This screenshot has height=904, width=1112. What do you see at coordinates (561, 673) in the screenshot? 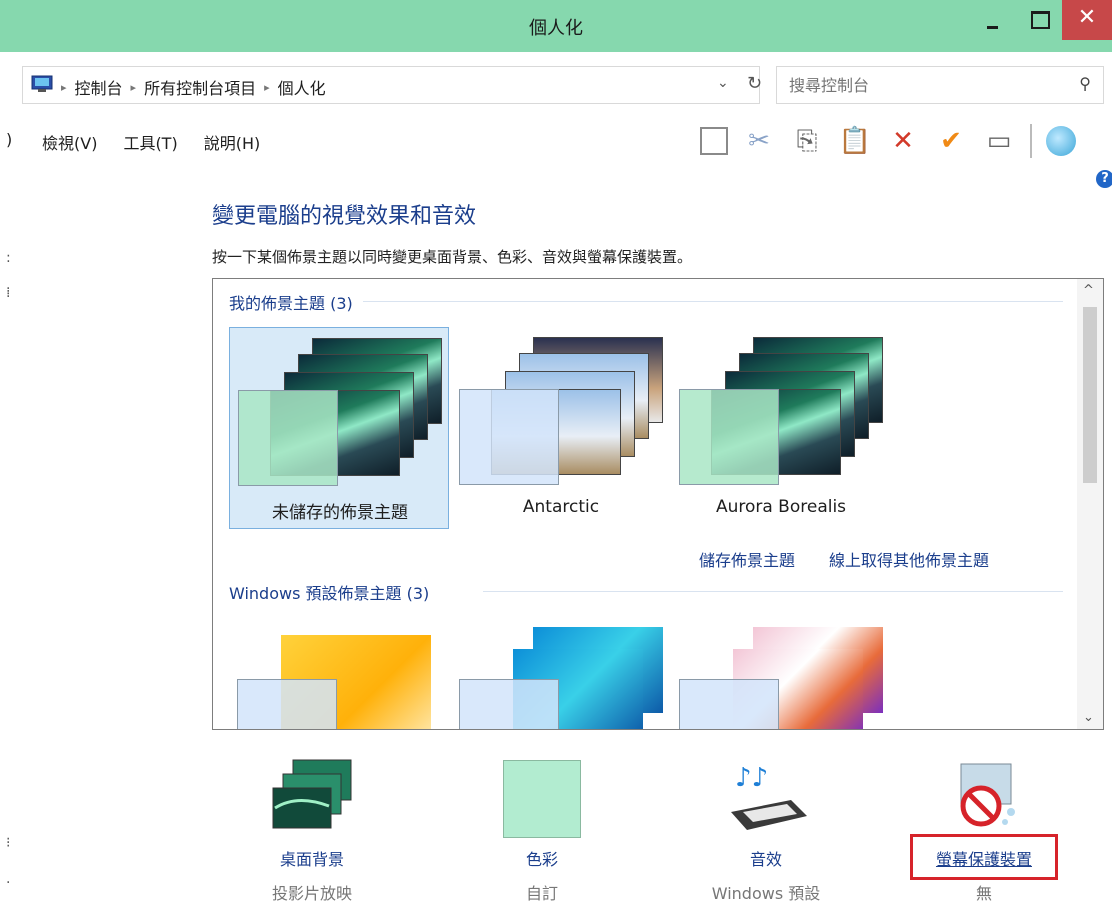
I see `theme-item-windows-lines` at bounding box center [561, 673].